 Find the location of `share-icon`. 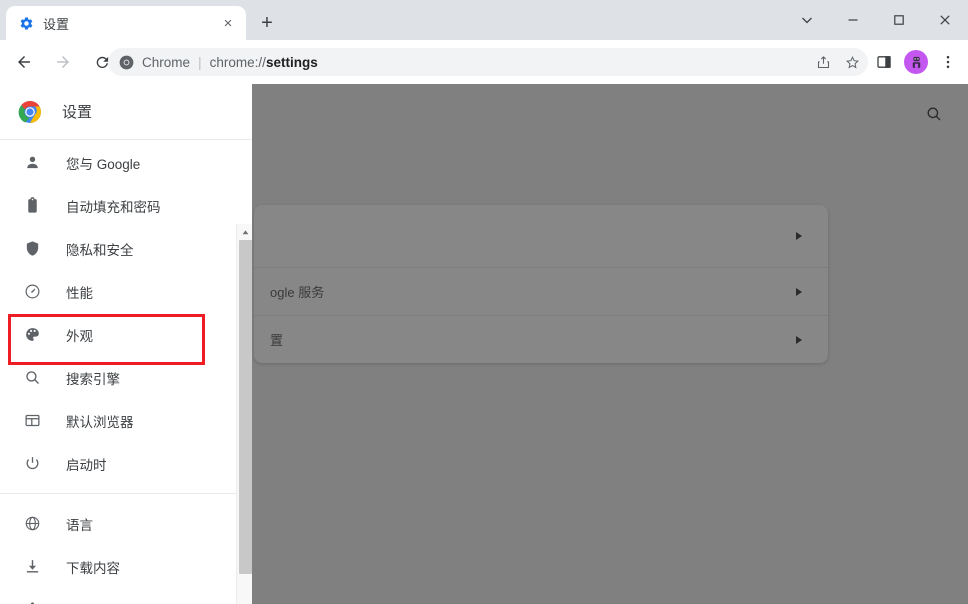

share-icon is located at coordinates (823, 62).